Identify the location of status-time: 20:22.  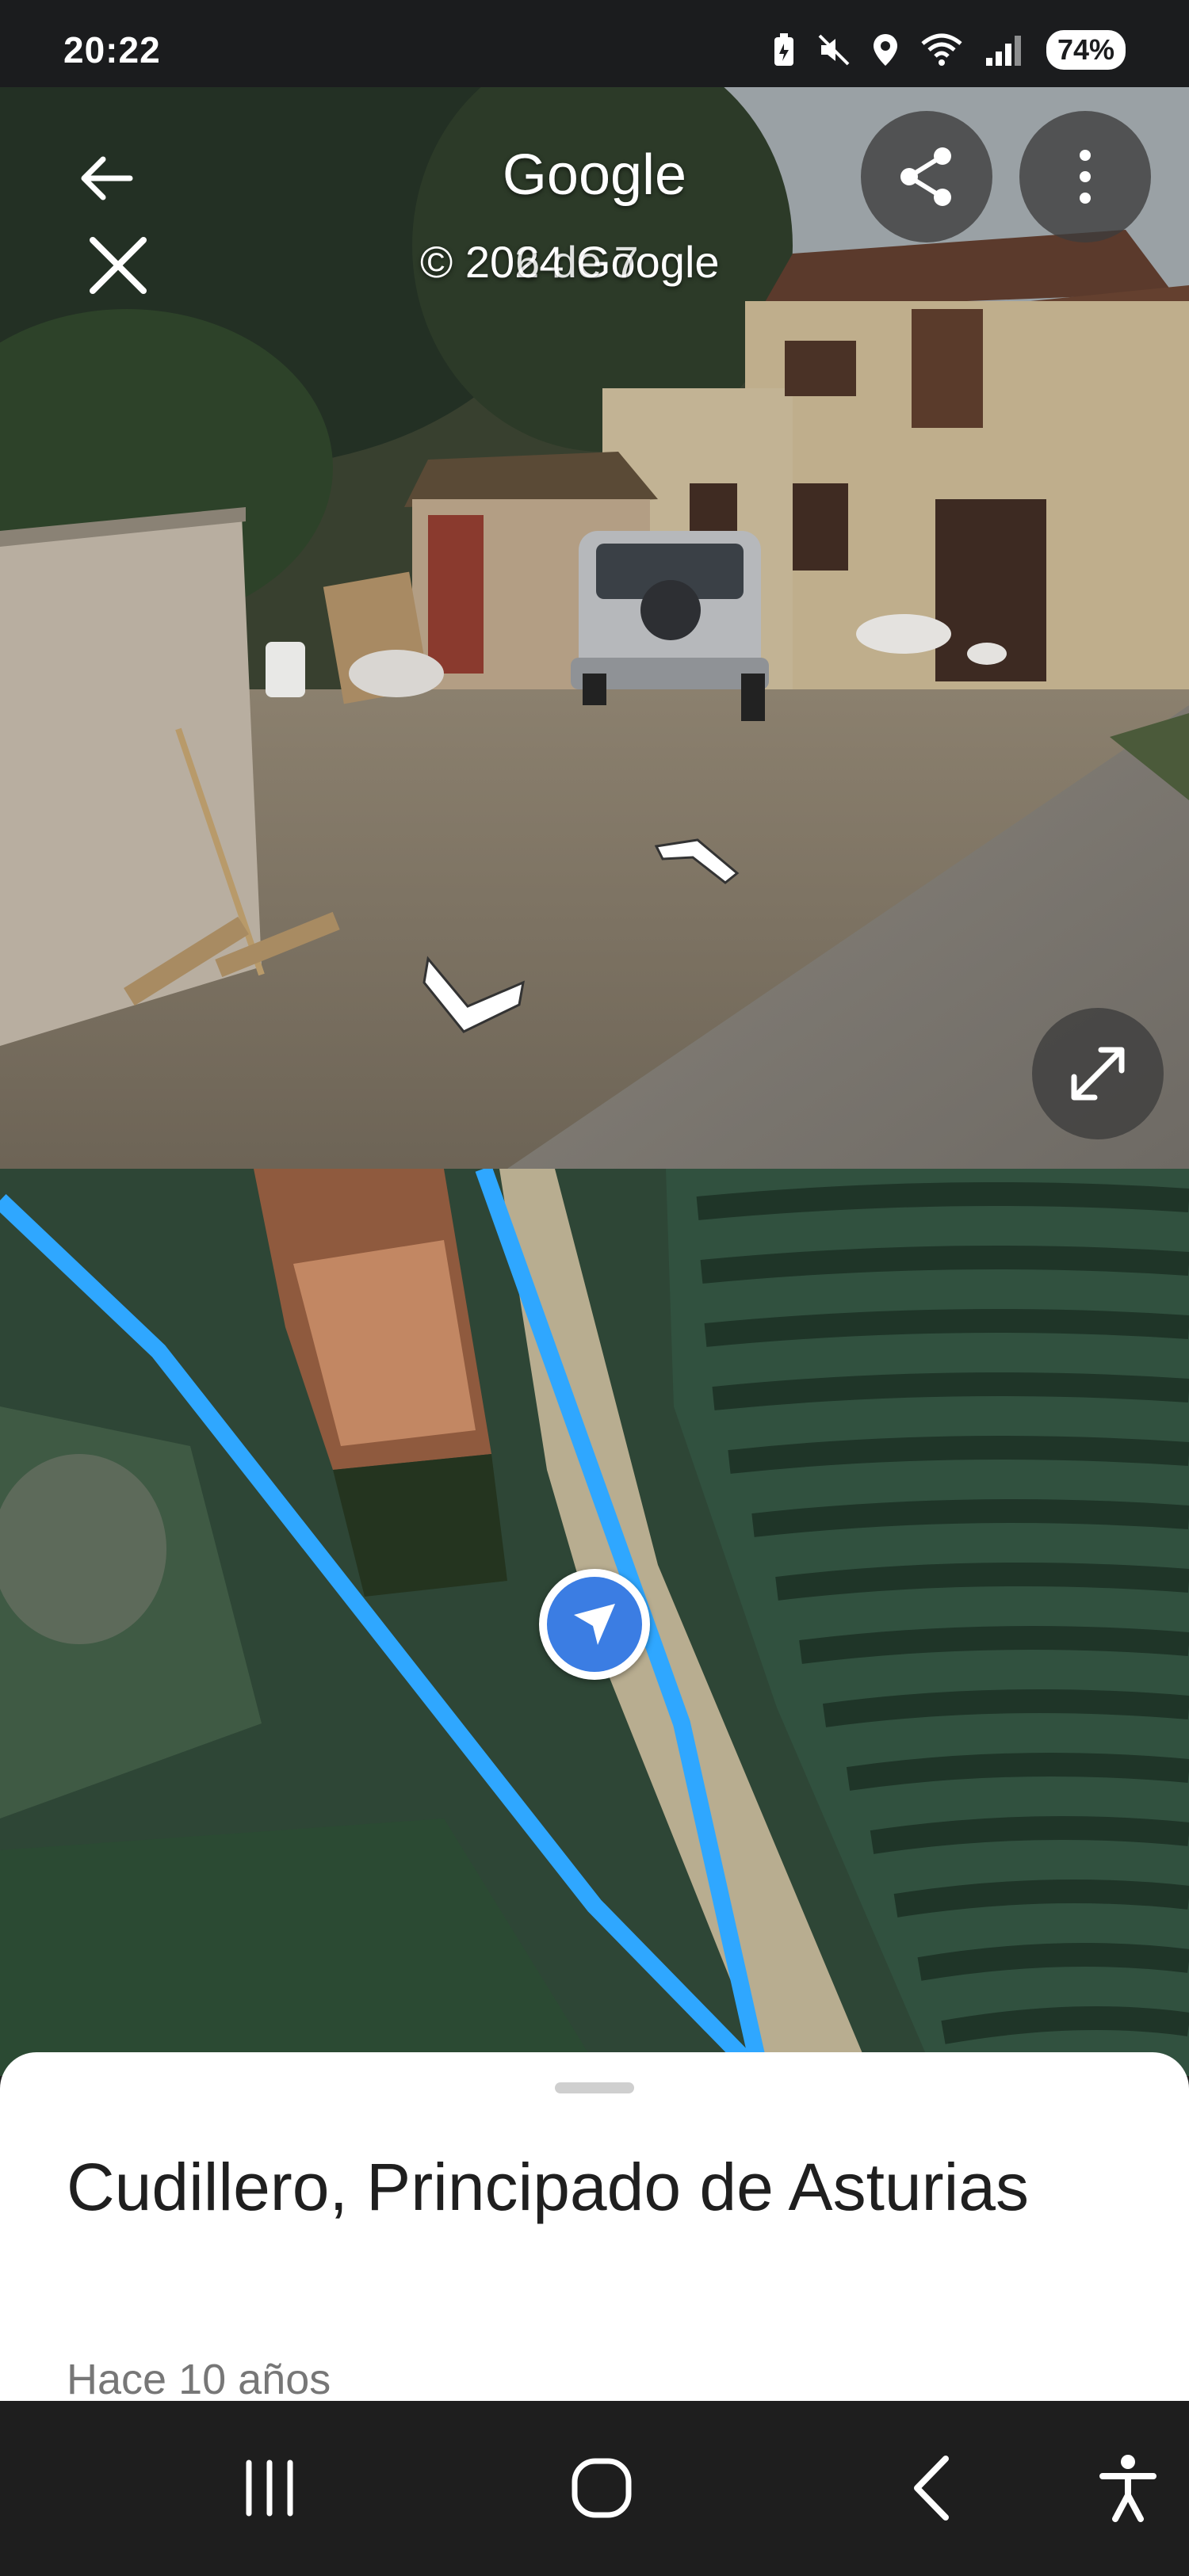
(112, 50).